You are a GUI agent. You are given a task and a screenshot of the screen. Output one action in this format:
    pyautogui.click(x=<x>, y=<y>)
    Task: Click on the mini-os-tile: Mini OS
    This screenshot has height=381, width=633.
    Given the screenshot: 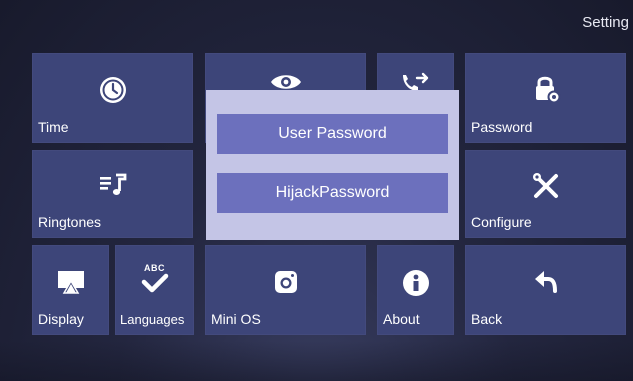 What is the action you would take?
    pyautogui.click(x=285, y=290)
    